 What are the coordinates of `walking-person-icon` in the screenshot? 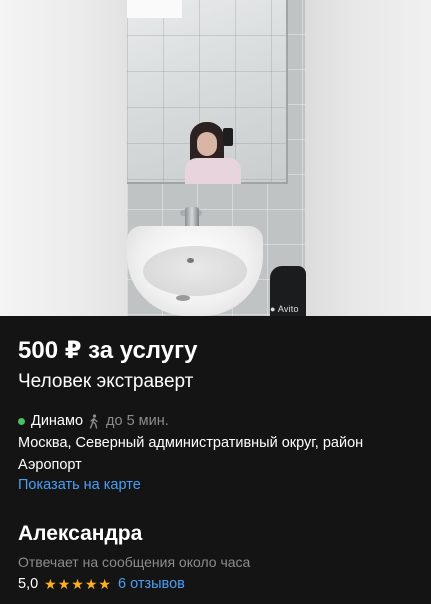 It's located at (95, 421).